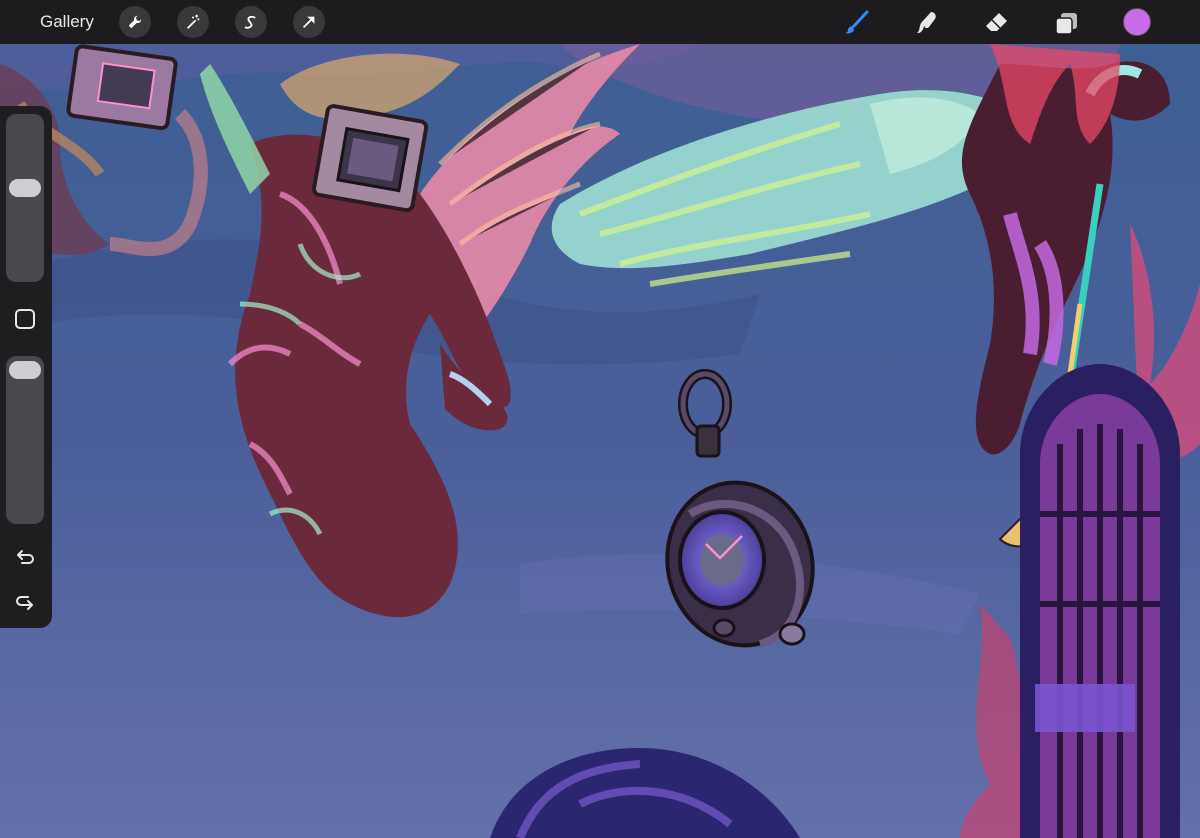 This screenshot has width=1200, height=838. I want to click on smudge-icon, so click(927, 23).